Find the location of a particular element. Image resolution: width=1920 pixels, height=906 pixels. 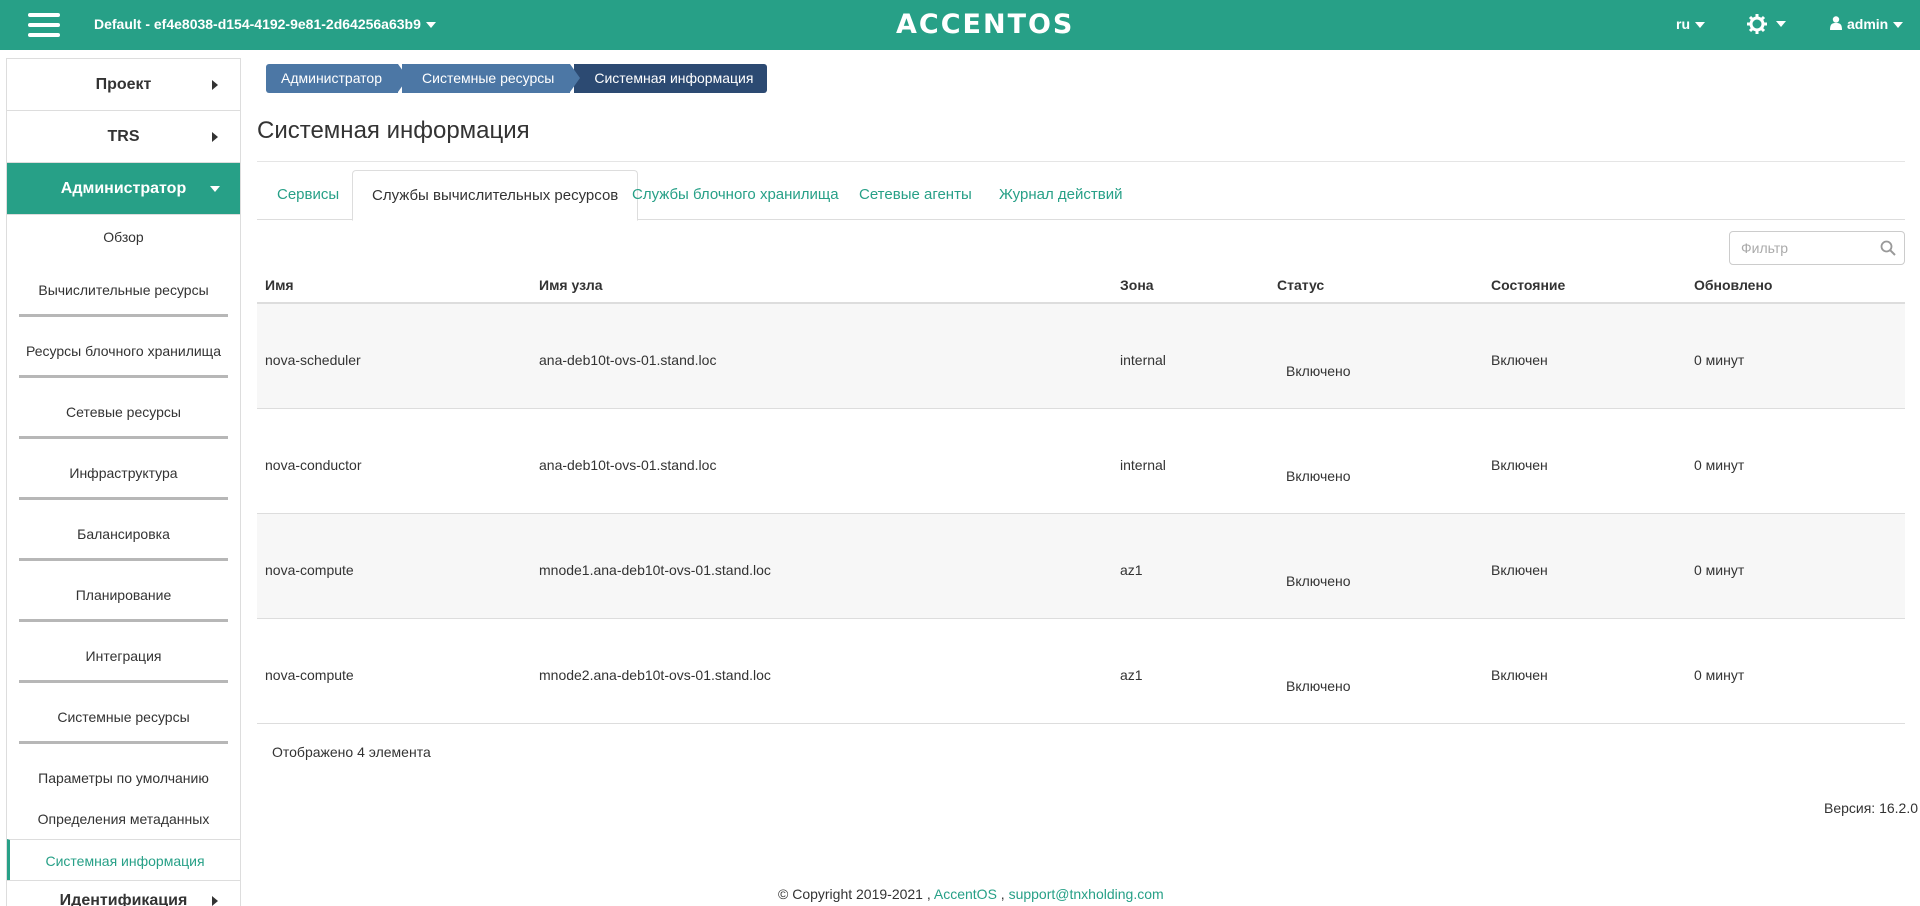

sidebar-section-admin: Администратор is located at coordinates (123, 189).